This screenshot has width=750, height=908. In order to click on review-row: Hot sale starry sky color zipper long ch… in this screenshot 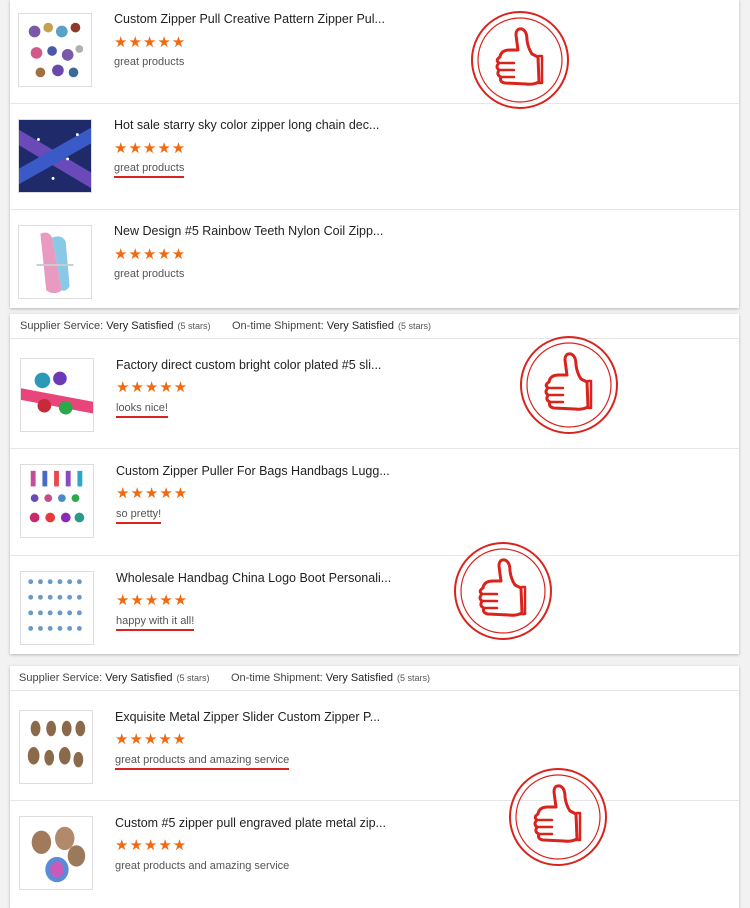, I will do `click(374, 157)`.